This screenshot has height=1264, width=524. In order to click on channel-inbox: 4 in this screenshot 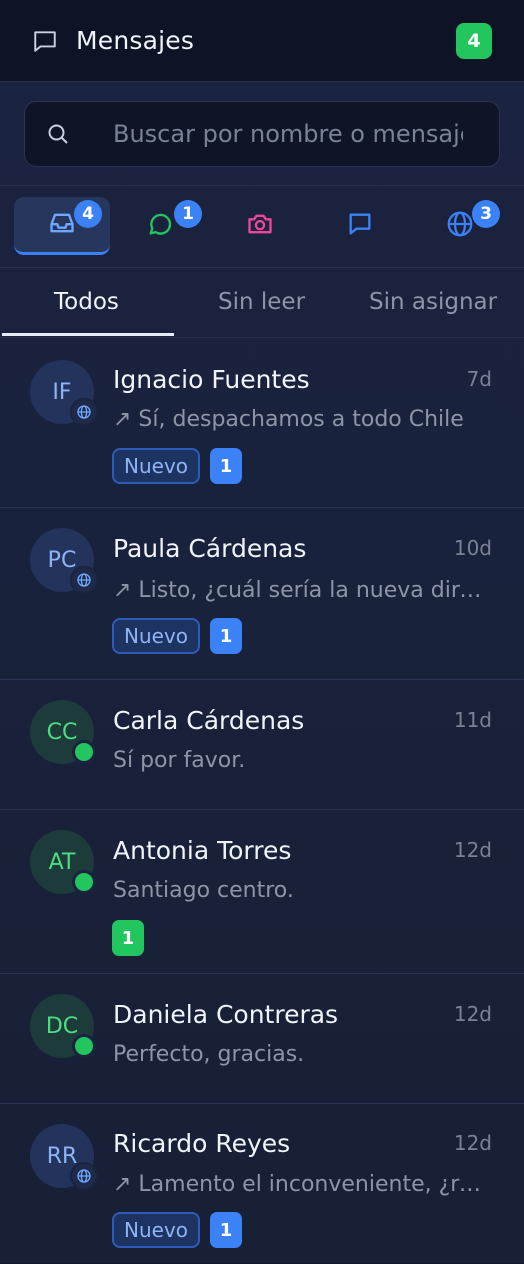, I will do `click(62, 226)`.